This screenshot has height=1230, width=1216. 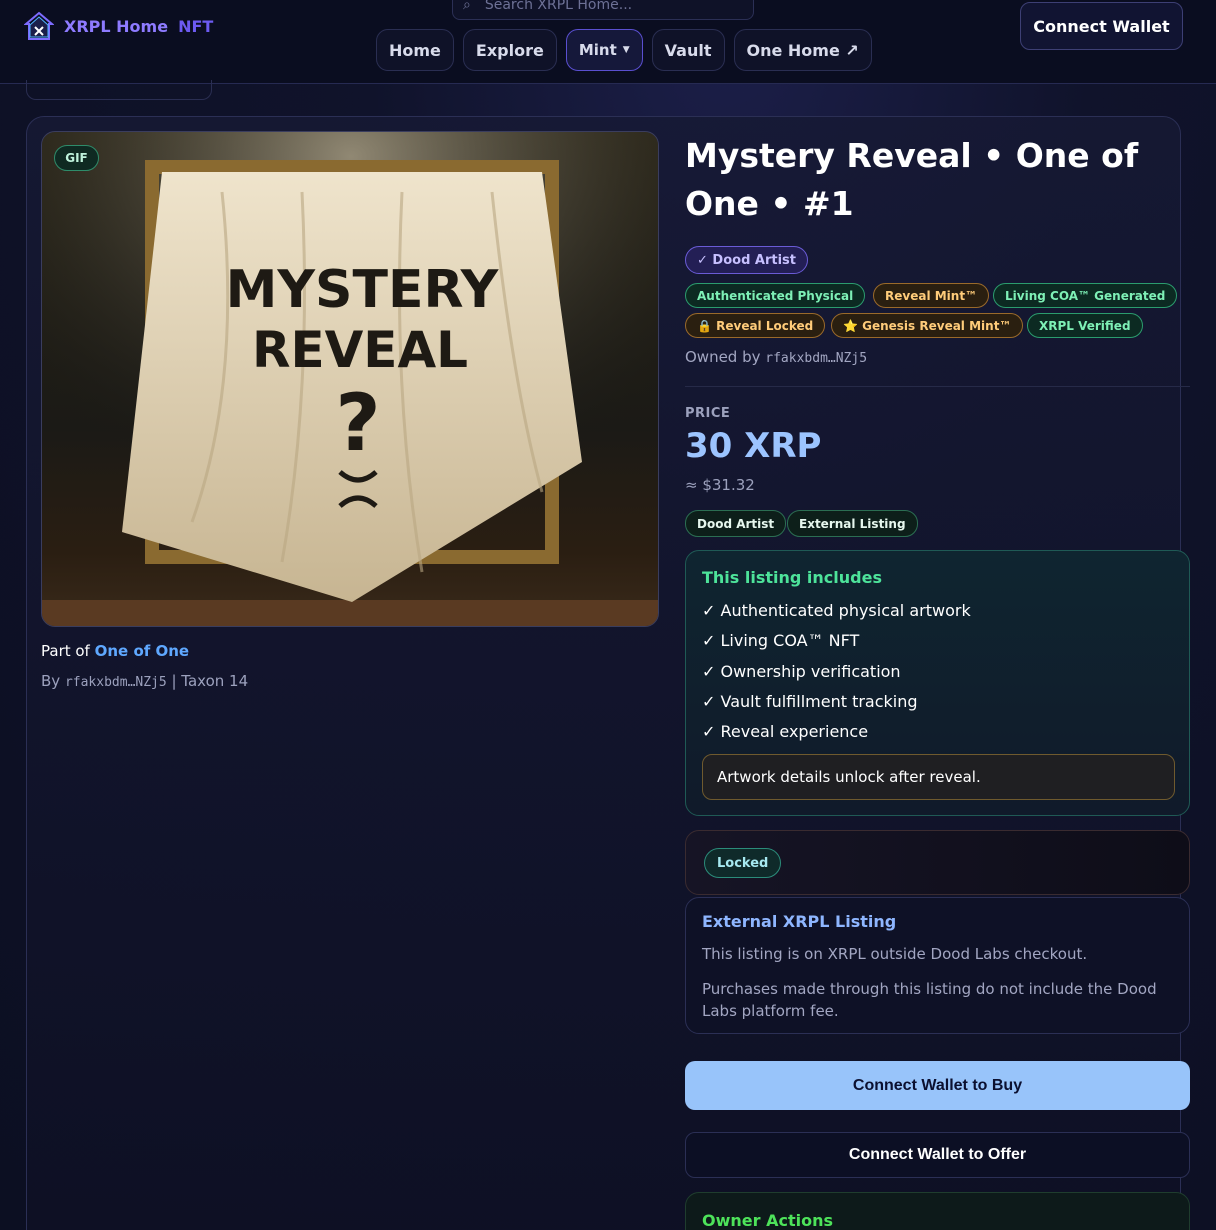 I want to click on include-item: ✓ Living COA™ NFT, so click(x=781, y=640).